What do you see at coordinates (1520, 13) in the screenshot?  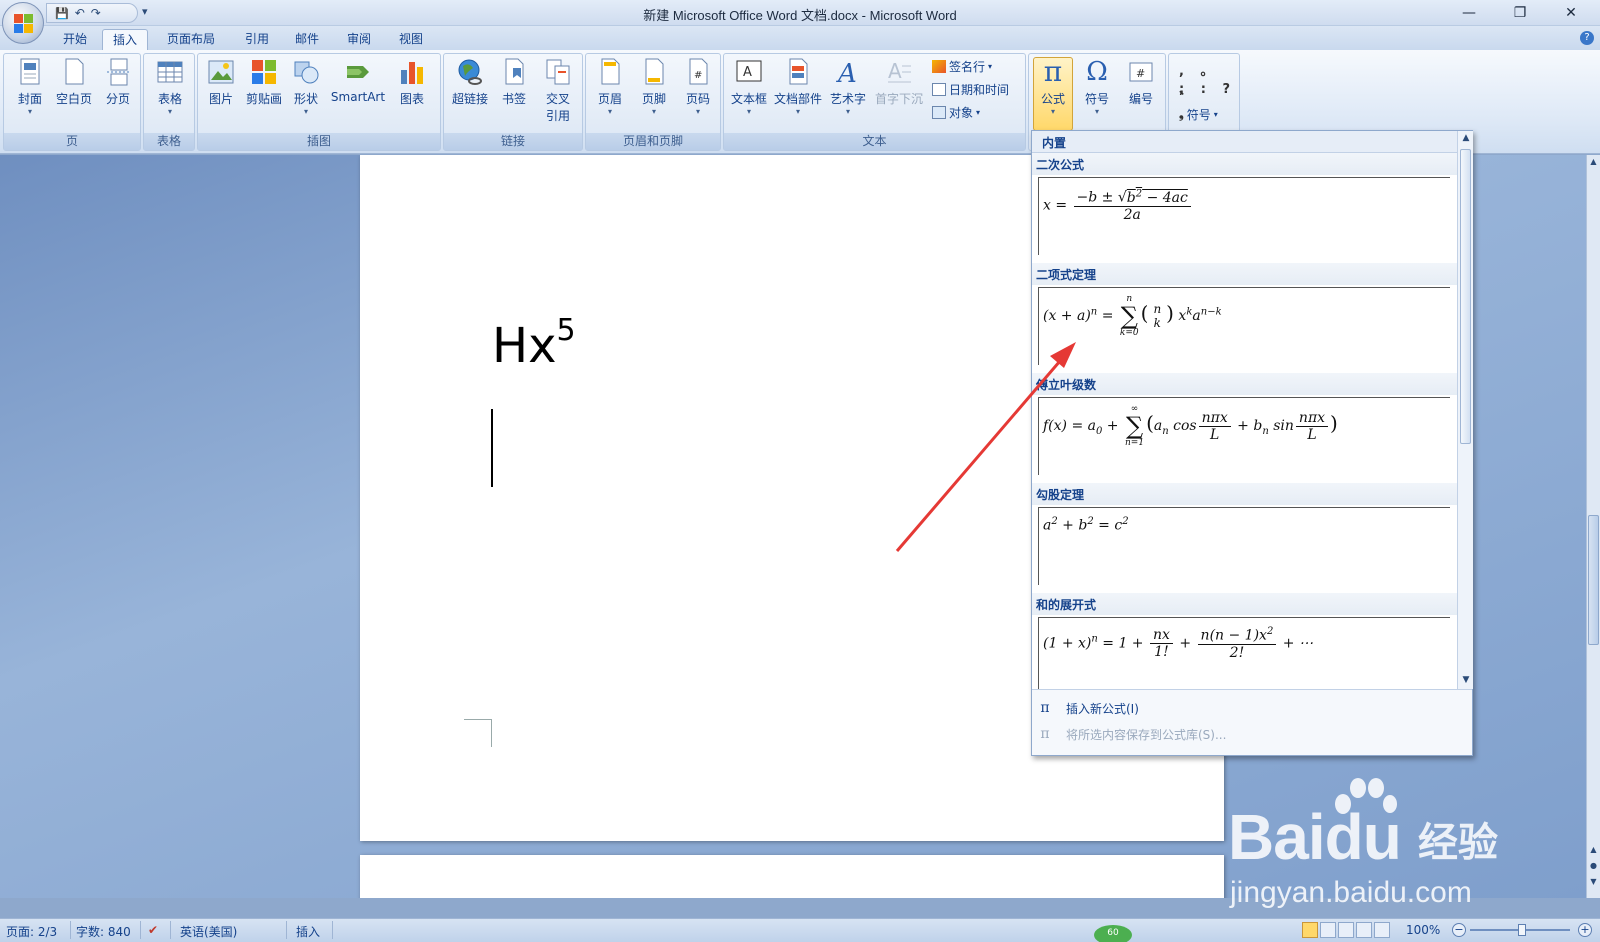 I see `restore-button: ❐` at bounding box center [1520, 13].